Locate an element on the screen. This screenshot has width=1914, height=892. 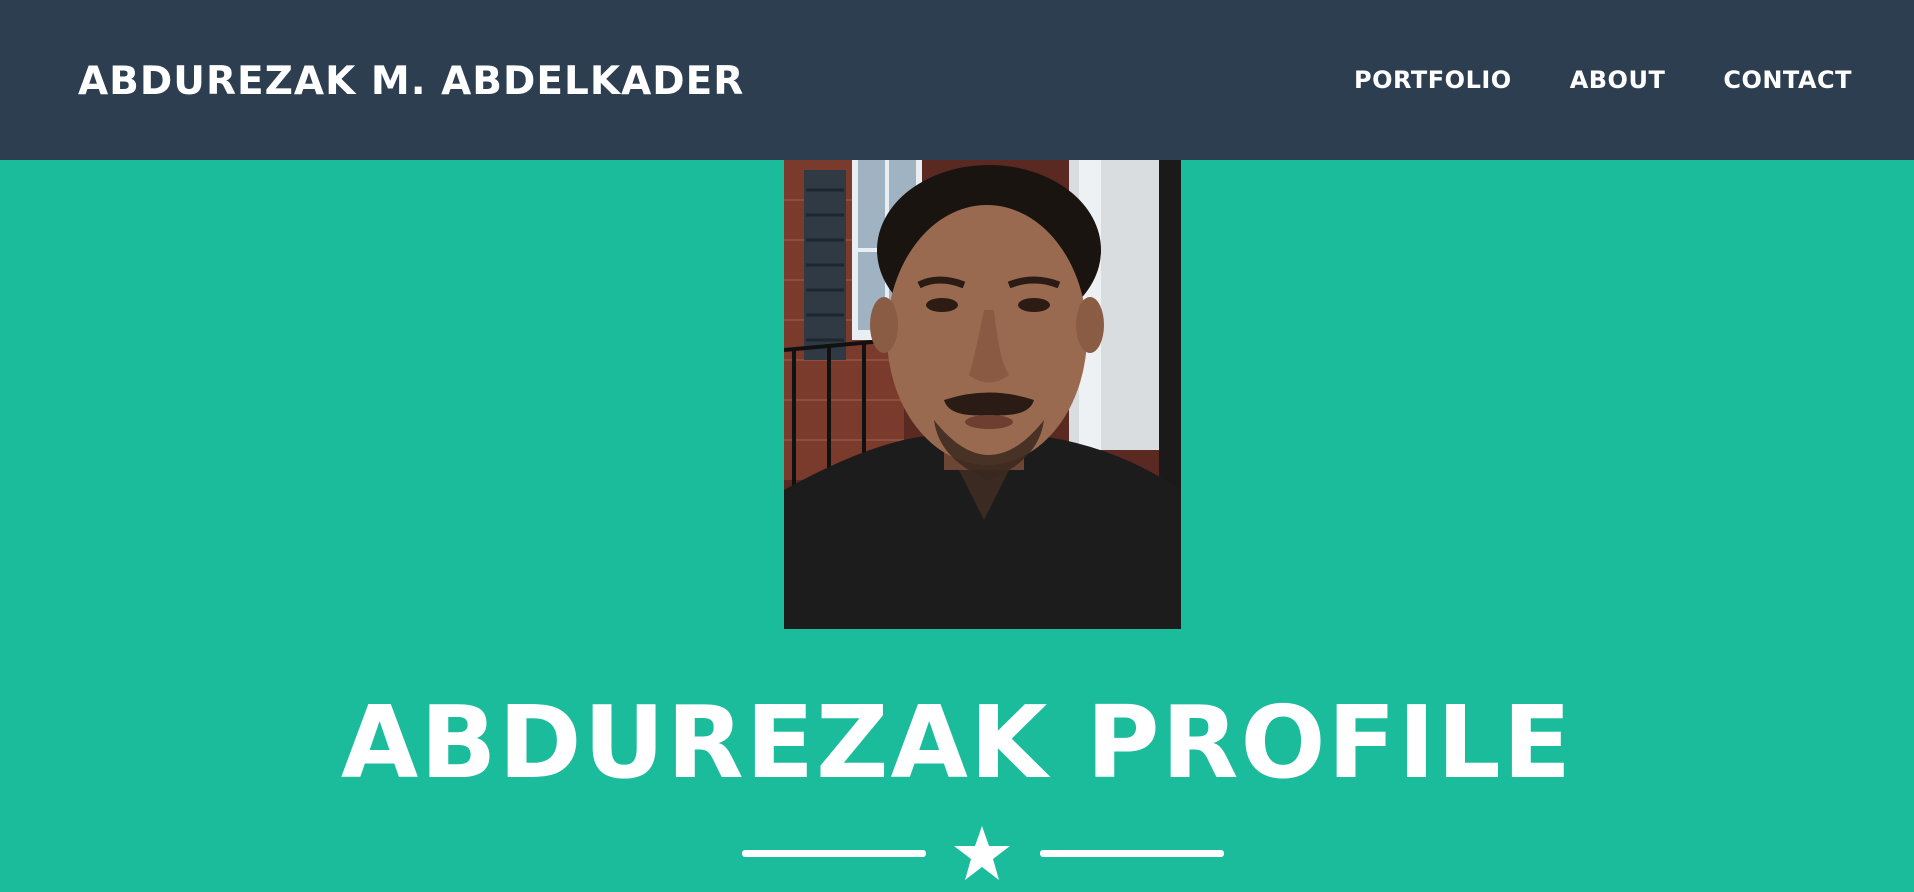
profile-photo-image is located at coordinates (982, 394).